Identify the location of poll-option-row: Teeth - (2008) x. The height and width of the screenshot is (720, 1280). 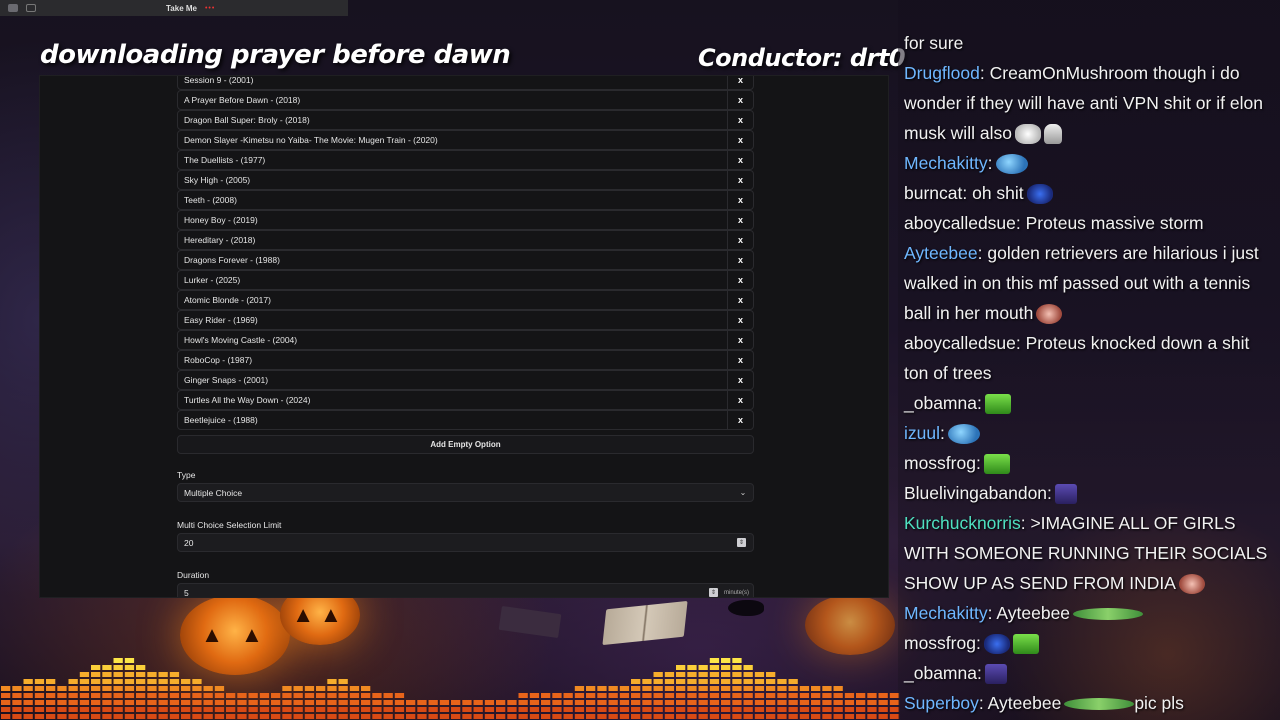
(465, 200).